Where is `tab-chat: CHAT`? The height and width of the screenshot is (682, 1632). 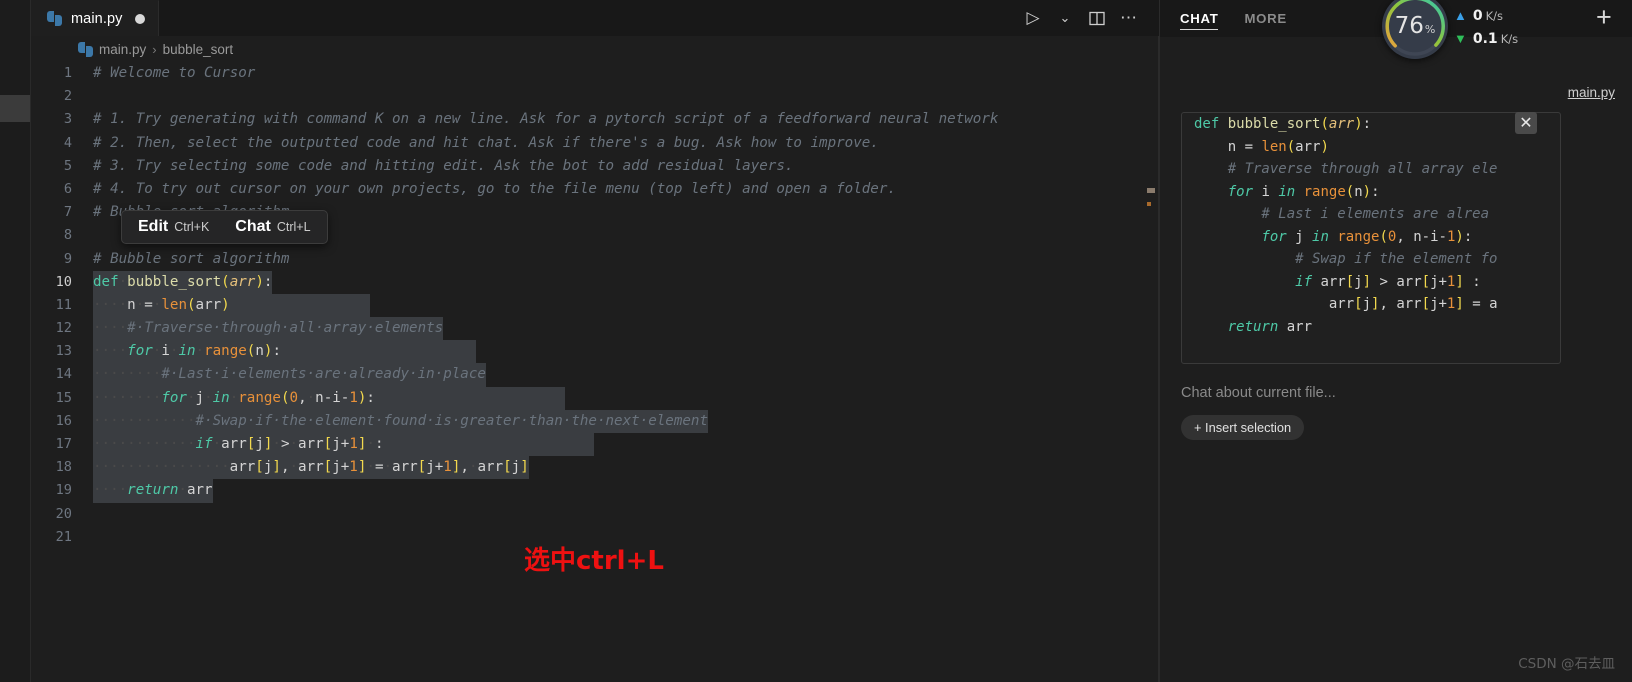 tab-chat: CHAT is located at coordinates (1199, 18).